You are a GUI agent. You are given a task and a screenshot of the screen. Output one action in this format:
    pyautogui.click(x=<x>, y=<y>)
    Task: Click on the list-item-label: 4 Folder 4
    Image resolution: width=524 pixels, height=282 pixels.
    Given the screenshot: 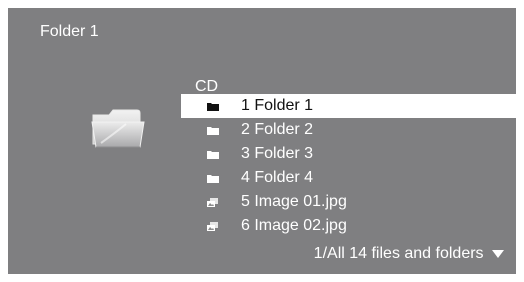 What is the action you would take?
    pyautogui.click(x=277, y=177)
    